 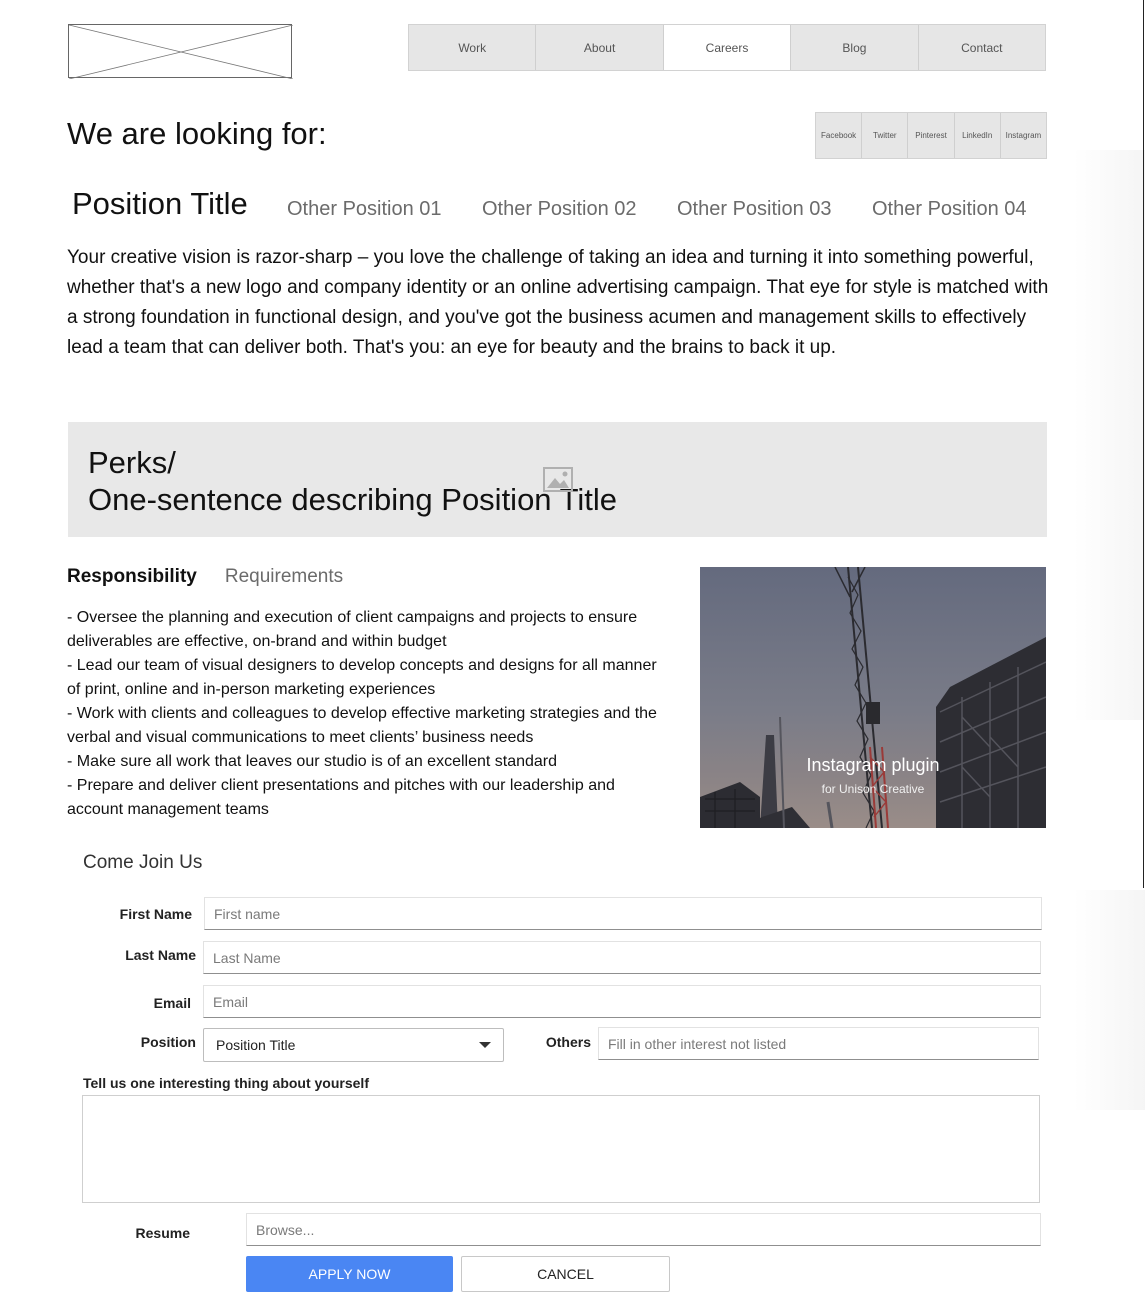 What do you see at coordinates (1143, 444) in the screenshot?
I see `window-edge` at bounding box center [1143, 444].